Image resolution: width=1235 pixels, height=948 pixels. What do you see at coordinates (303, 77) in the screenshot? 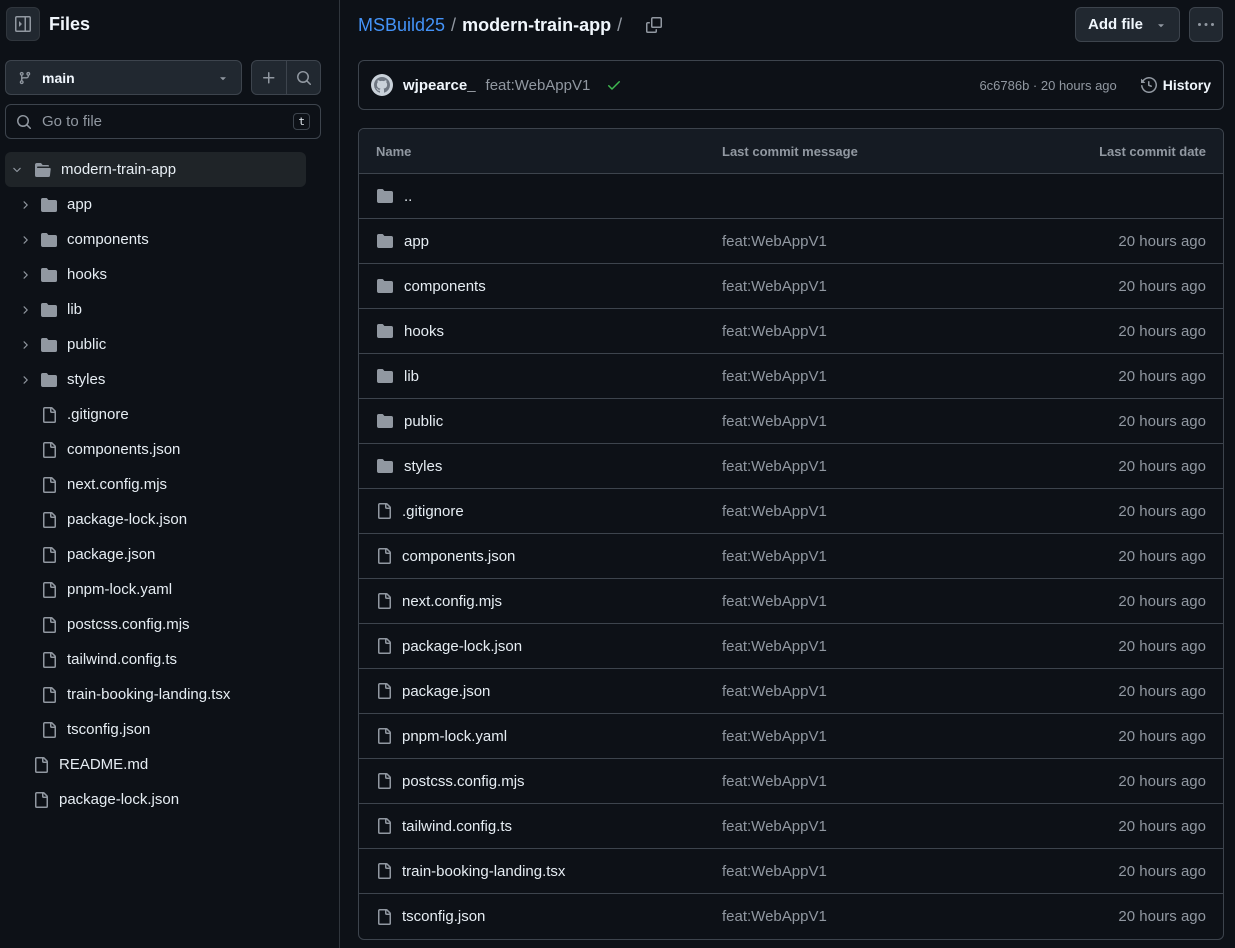
I see `search-code-button` at bounding box center [303, 77].